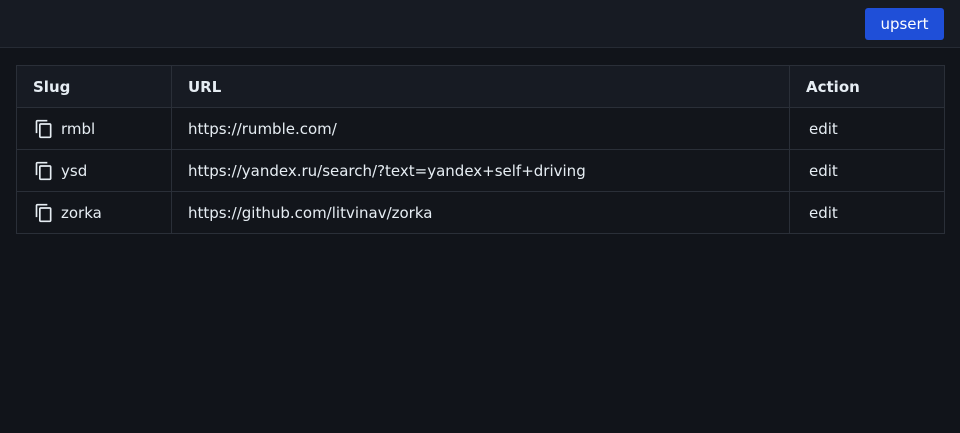 This screenshot has height=433, width=960. I want to click on slug-cell: ysd, so click(94, 170).